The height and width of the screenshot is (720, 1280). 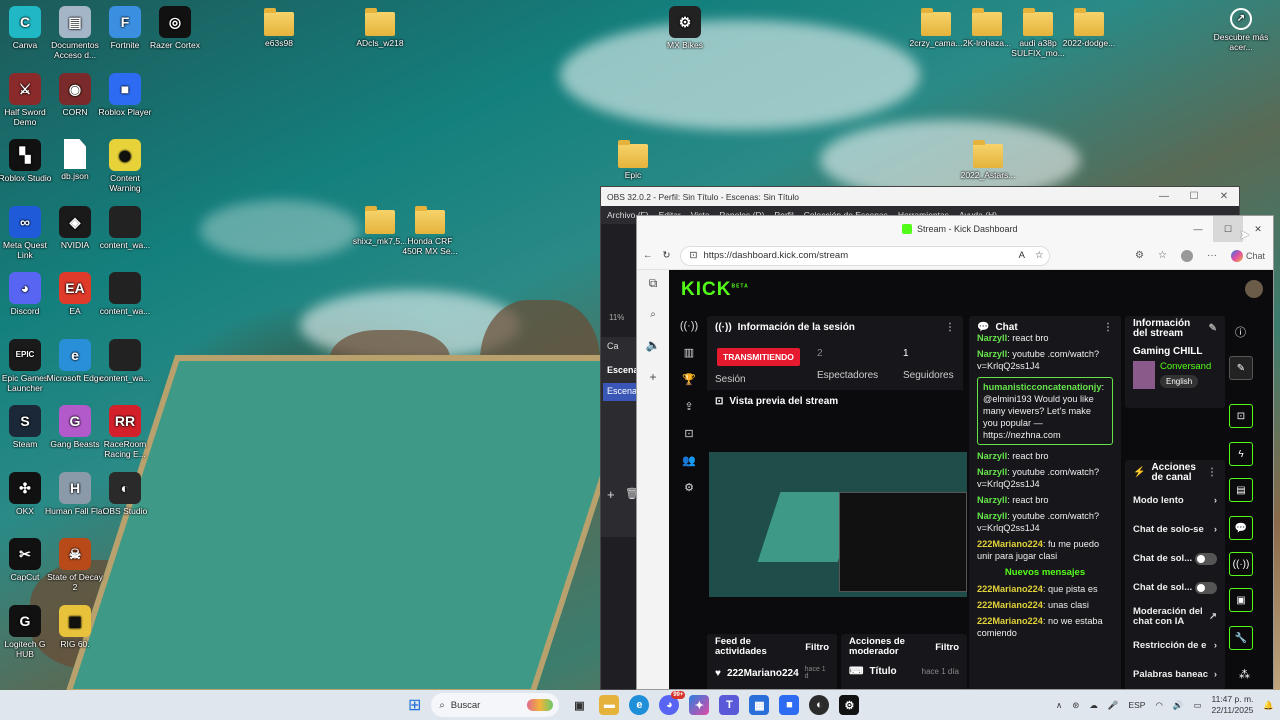 What do you see at coordinates (633, 160) in the screenshot?
I see `desktop-icon: Epic` at bounding box center [633, 160].